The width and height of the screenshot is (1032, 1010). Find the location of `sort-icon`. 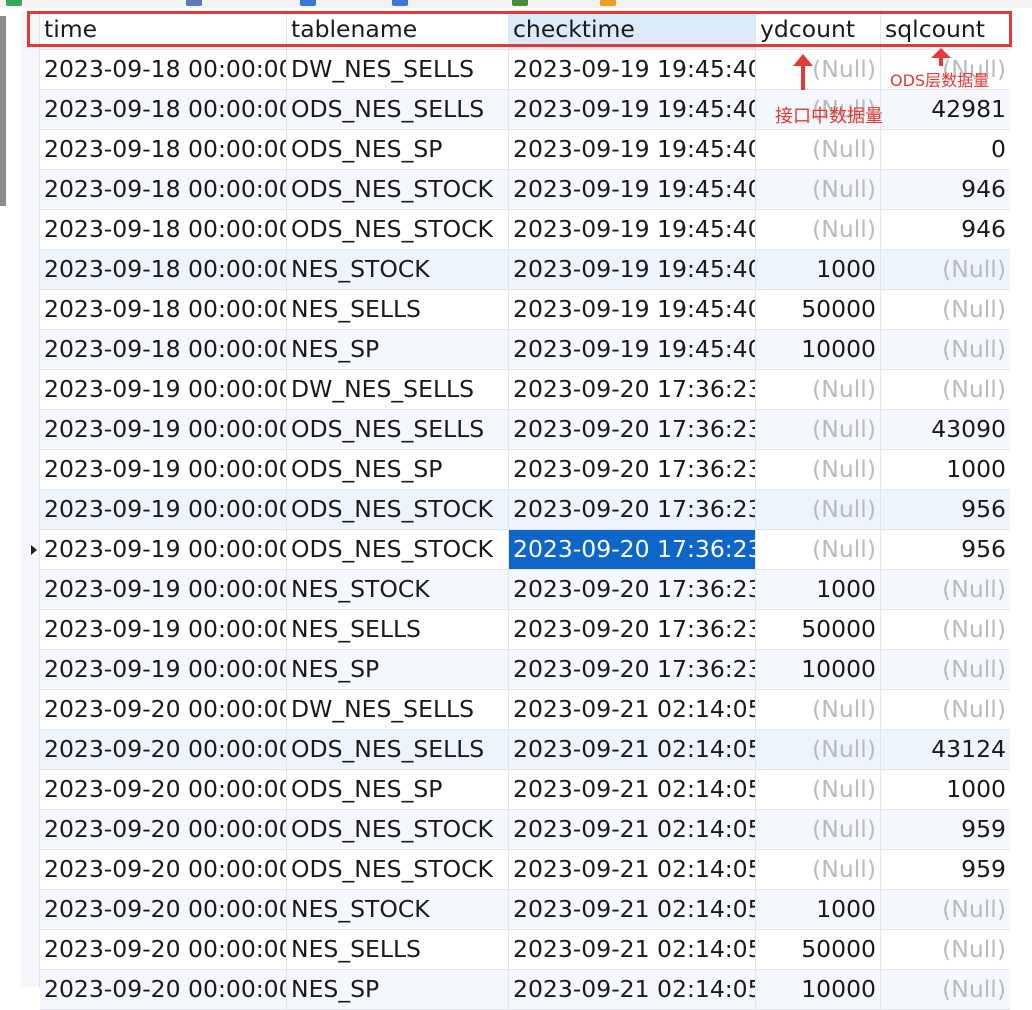

sort-icon is located at coordinates (400, 3).